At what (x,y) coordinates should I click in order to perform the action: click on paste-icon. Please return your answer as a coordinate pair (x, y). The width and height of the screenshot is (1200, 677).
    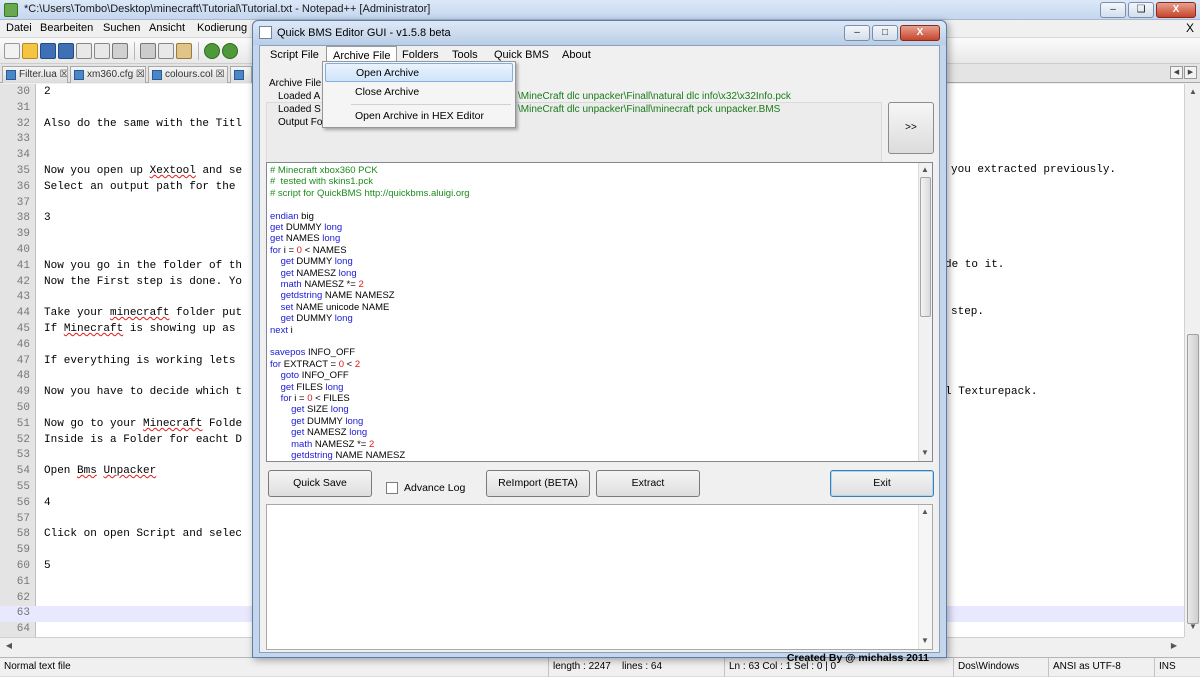
    Looking at the image, I should click on (184, 51).